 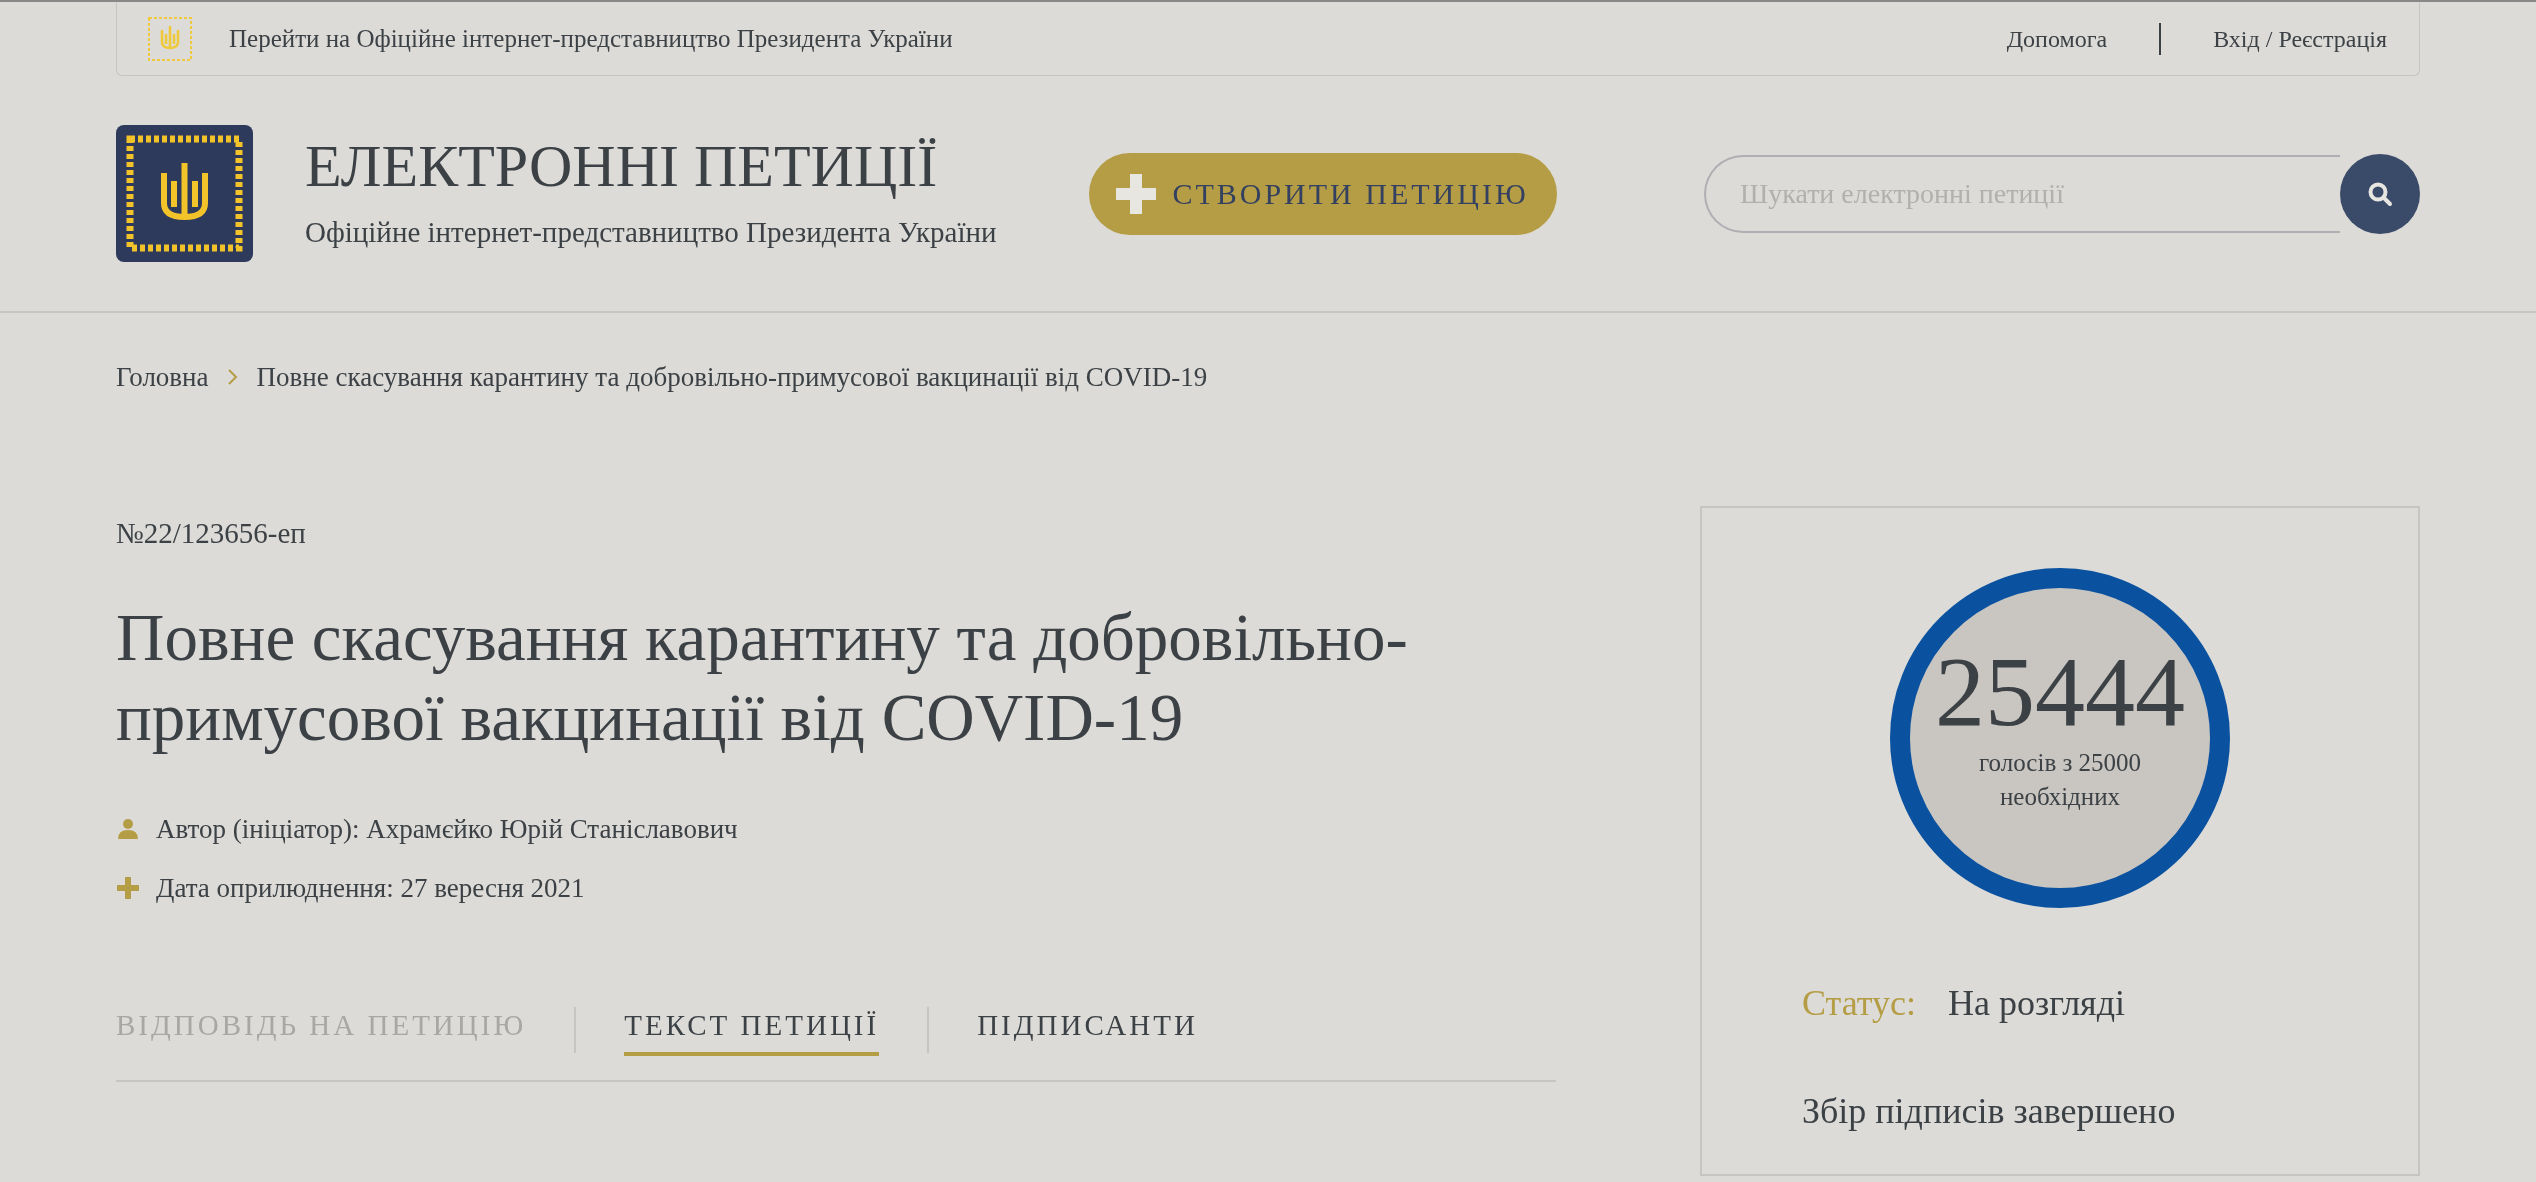 I want to click on create-petition-button: СТВОРИТИ ПЕТИЦІЮ, so click(x=1322, y=193).